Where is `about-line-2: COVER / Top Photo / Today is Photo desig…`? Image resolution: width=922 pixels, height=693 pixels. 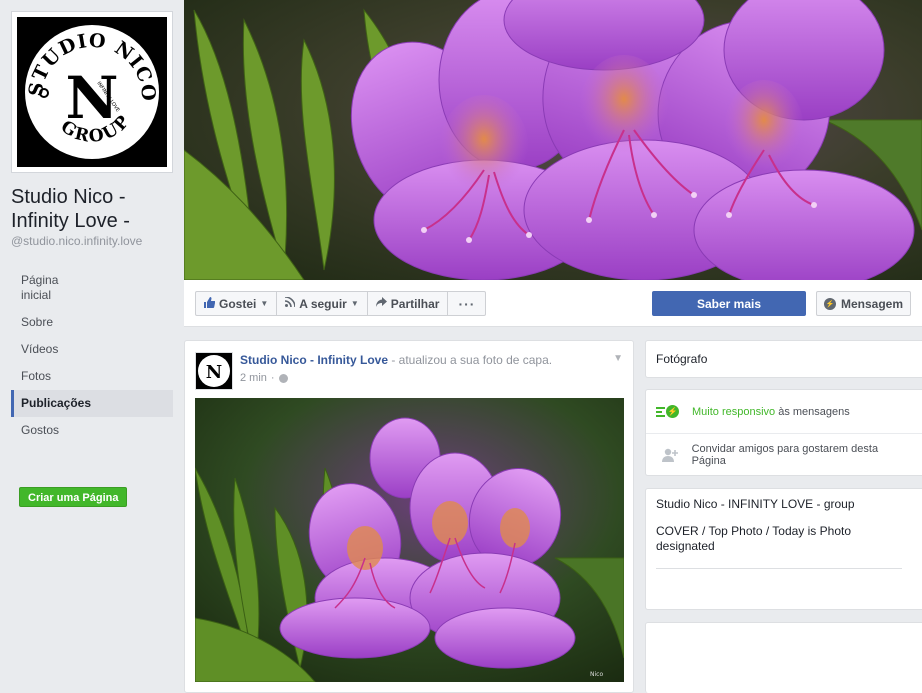 about-line-2: COVER / Top Photo / Today is Photo desig… is located at coordinates (753, 538).